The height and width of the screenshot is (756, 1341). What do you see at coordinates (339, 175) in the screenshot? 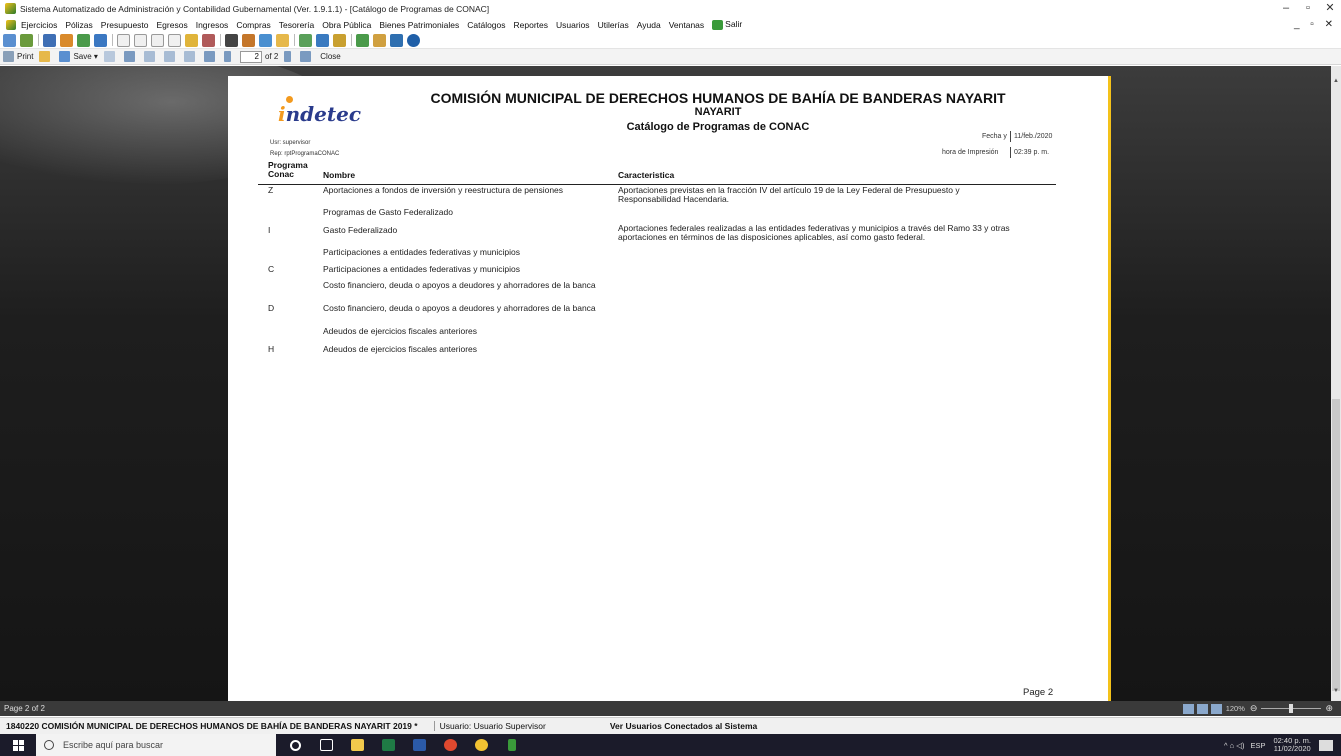
I see `header-nombre: Nombre` at bounding box center [339, 175].